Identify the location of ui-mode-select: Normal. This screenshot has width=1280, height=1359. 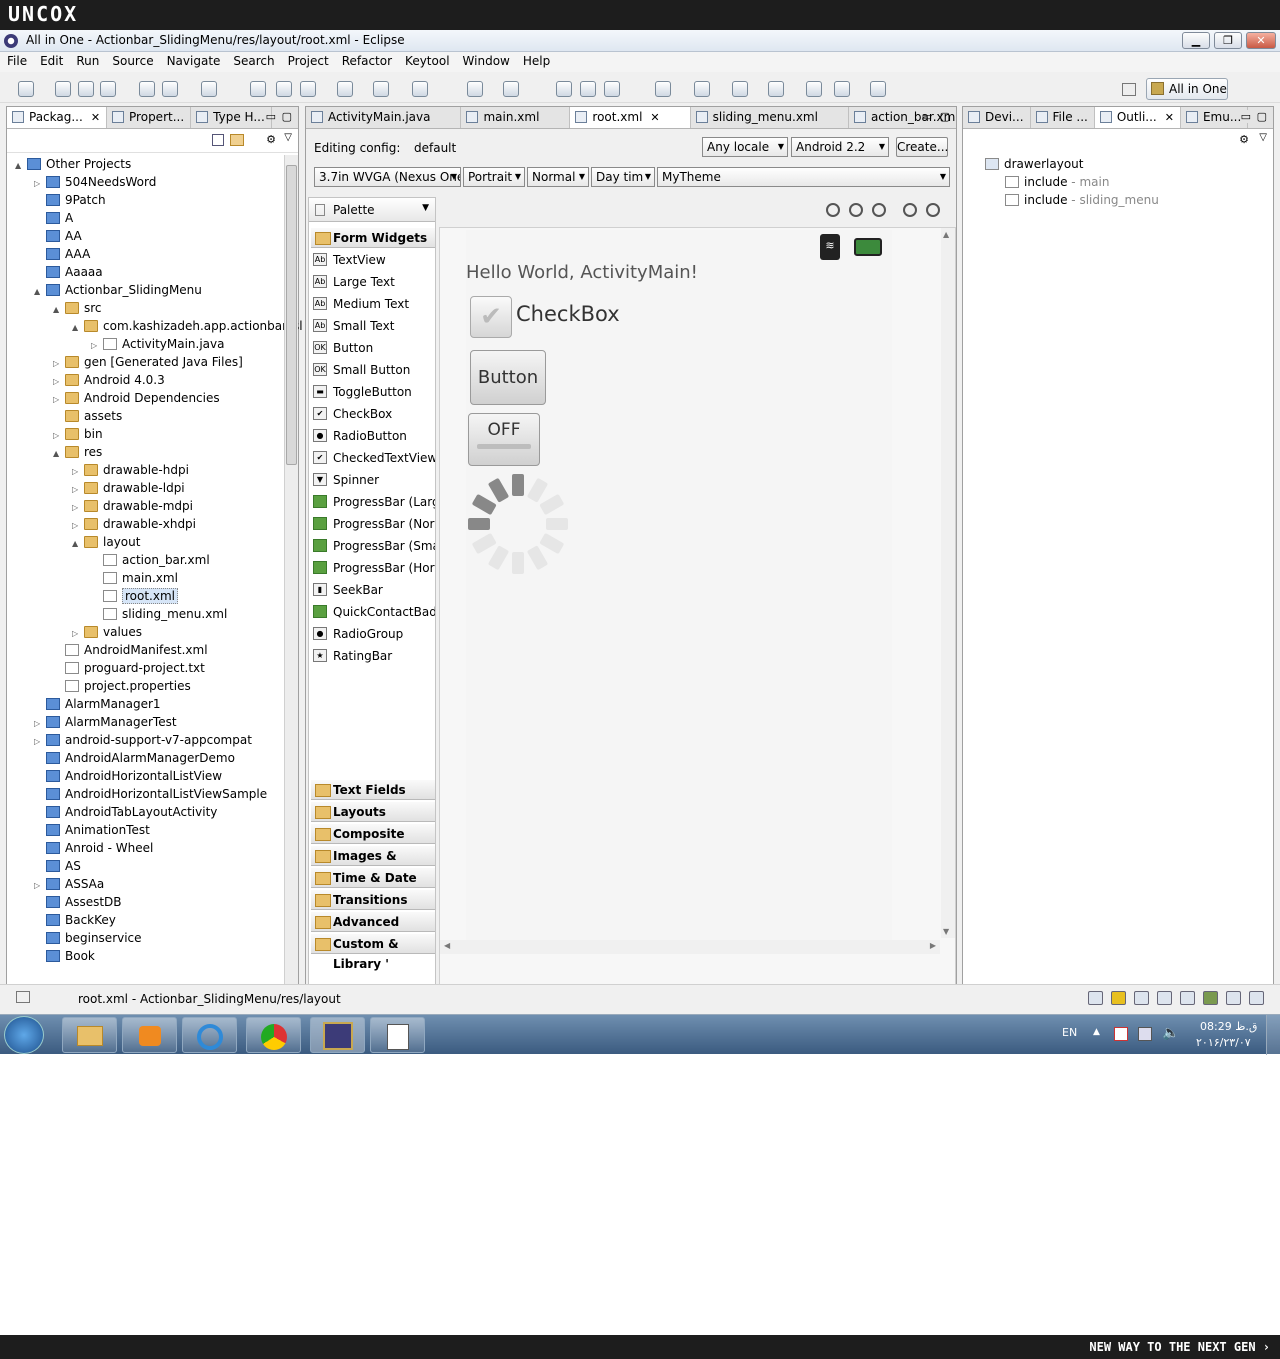
(558, 177).